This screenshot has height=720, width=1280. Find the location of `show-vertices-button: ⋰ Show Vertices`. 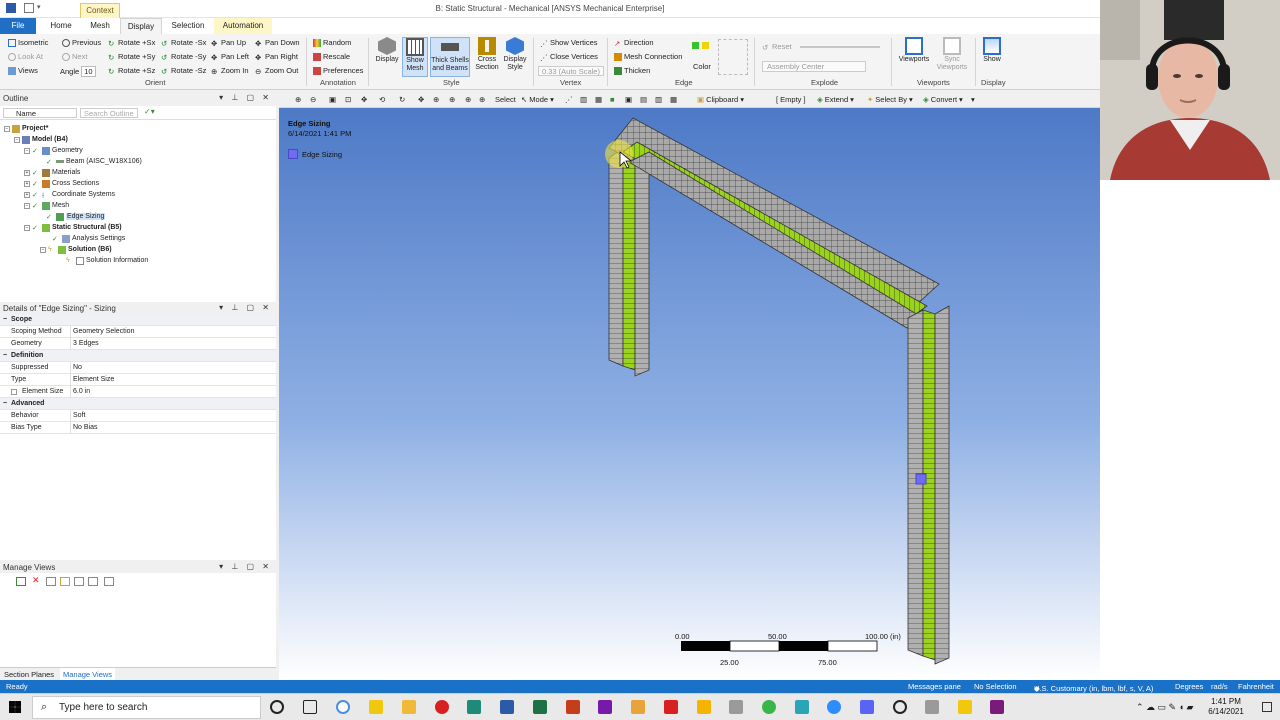

show-vertices-button: ⋰ Show Vertices is located at coordinates (569, 43).